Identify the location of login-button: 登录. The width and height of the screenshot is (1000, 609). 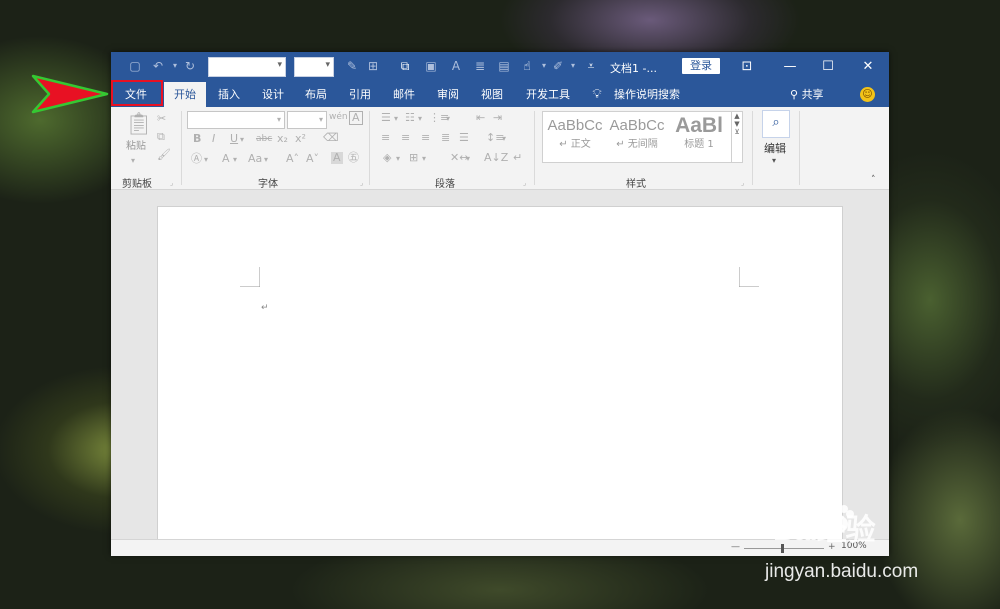
(701, 66).